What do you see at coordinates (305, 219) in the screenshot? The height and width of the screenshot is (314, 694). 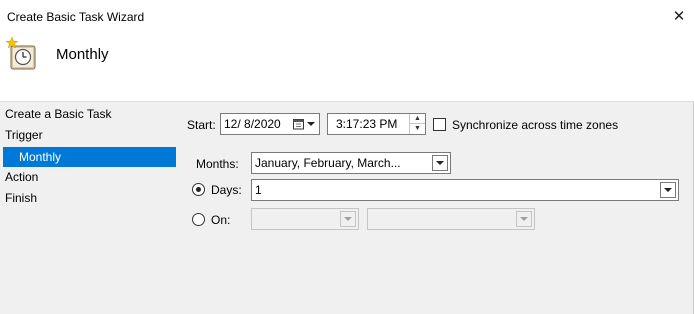 I see `on-week-dropdown` at bounding box center [305, 219].